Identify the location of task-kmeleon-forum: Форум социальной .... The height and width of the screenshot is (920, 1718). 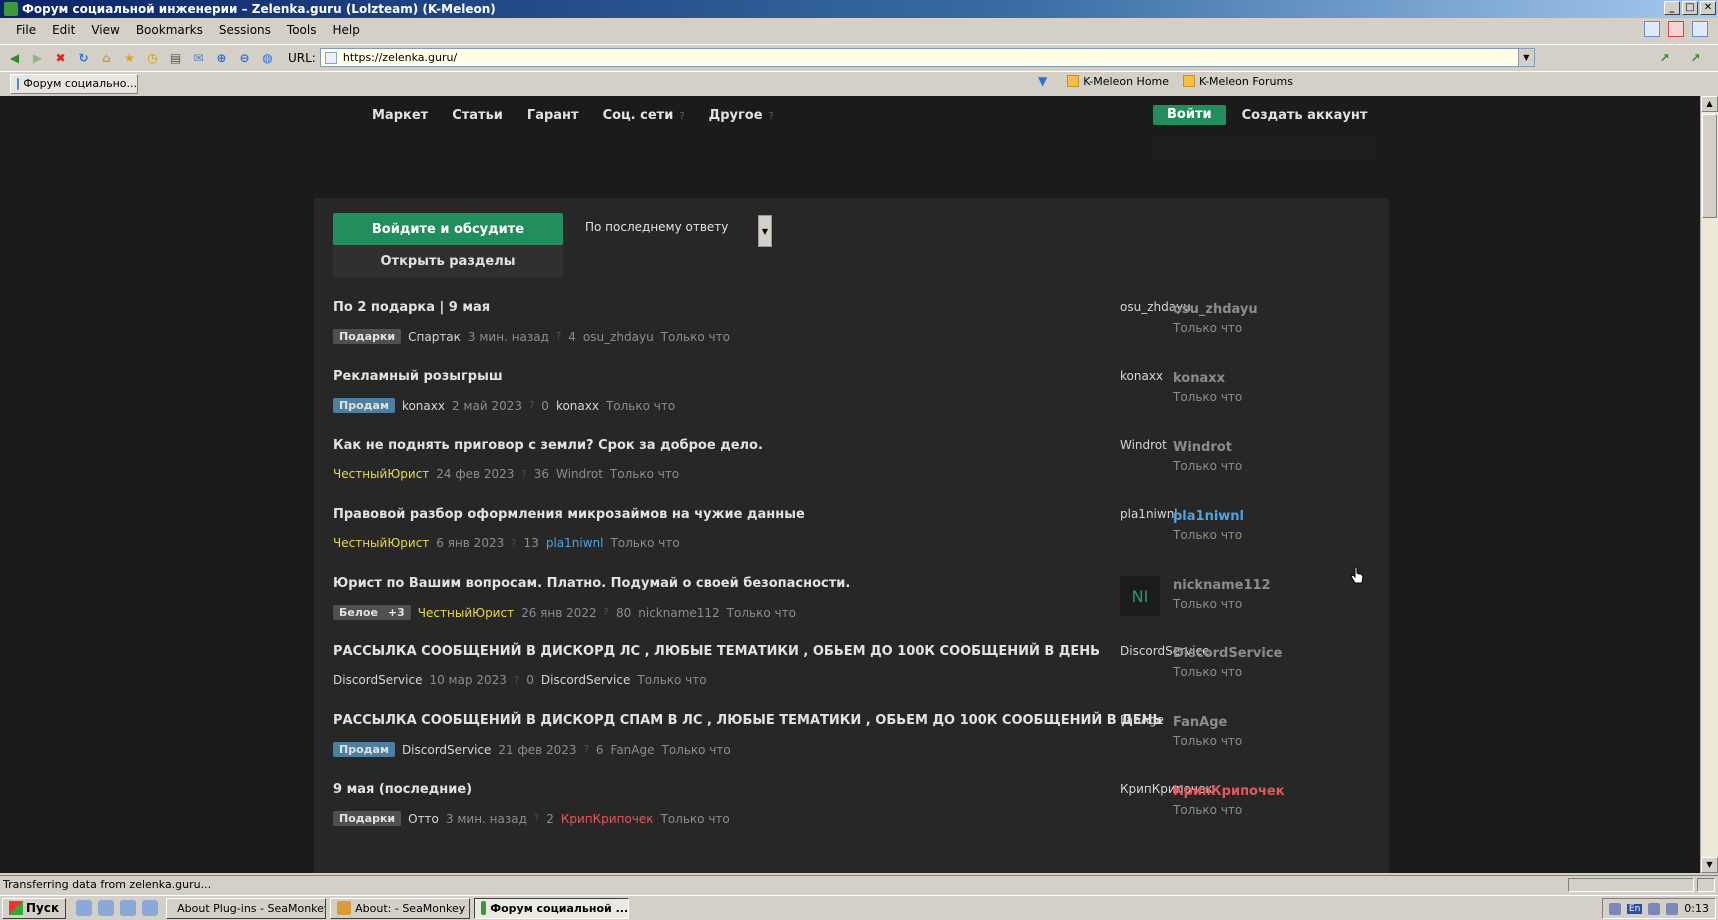
(552, 908).